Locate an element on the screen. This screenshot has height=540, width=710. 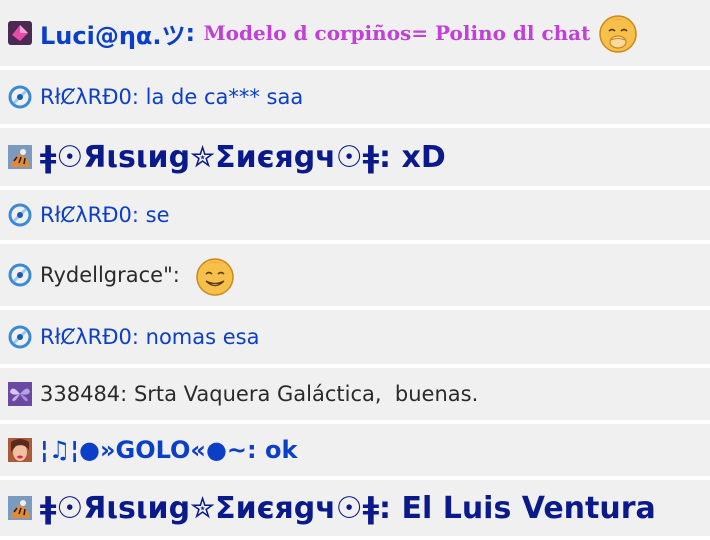
face-photo-icon is located at coordinates (20, 450).